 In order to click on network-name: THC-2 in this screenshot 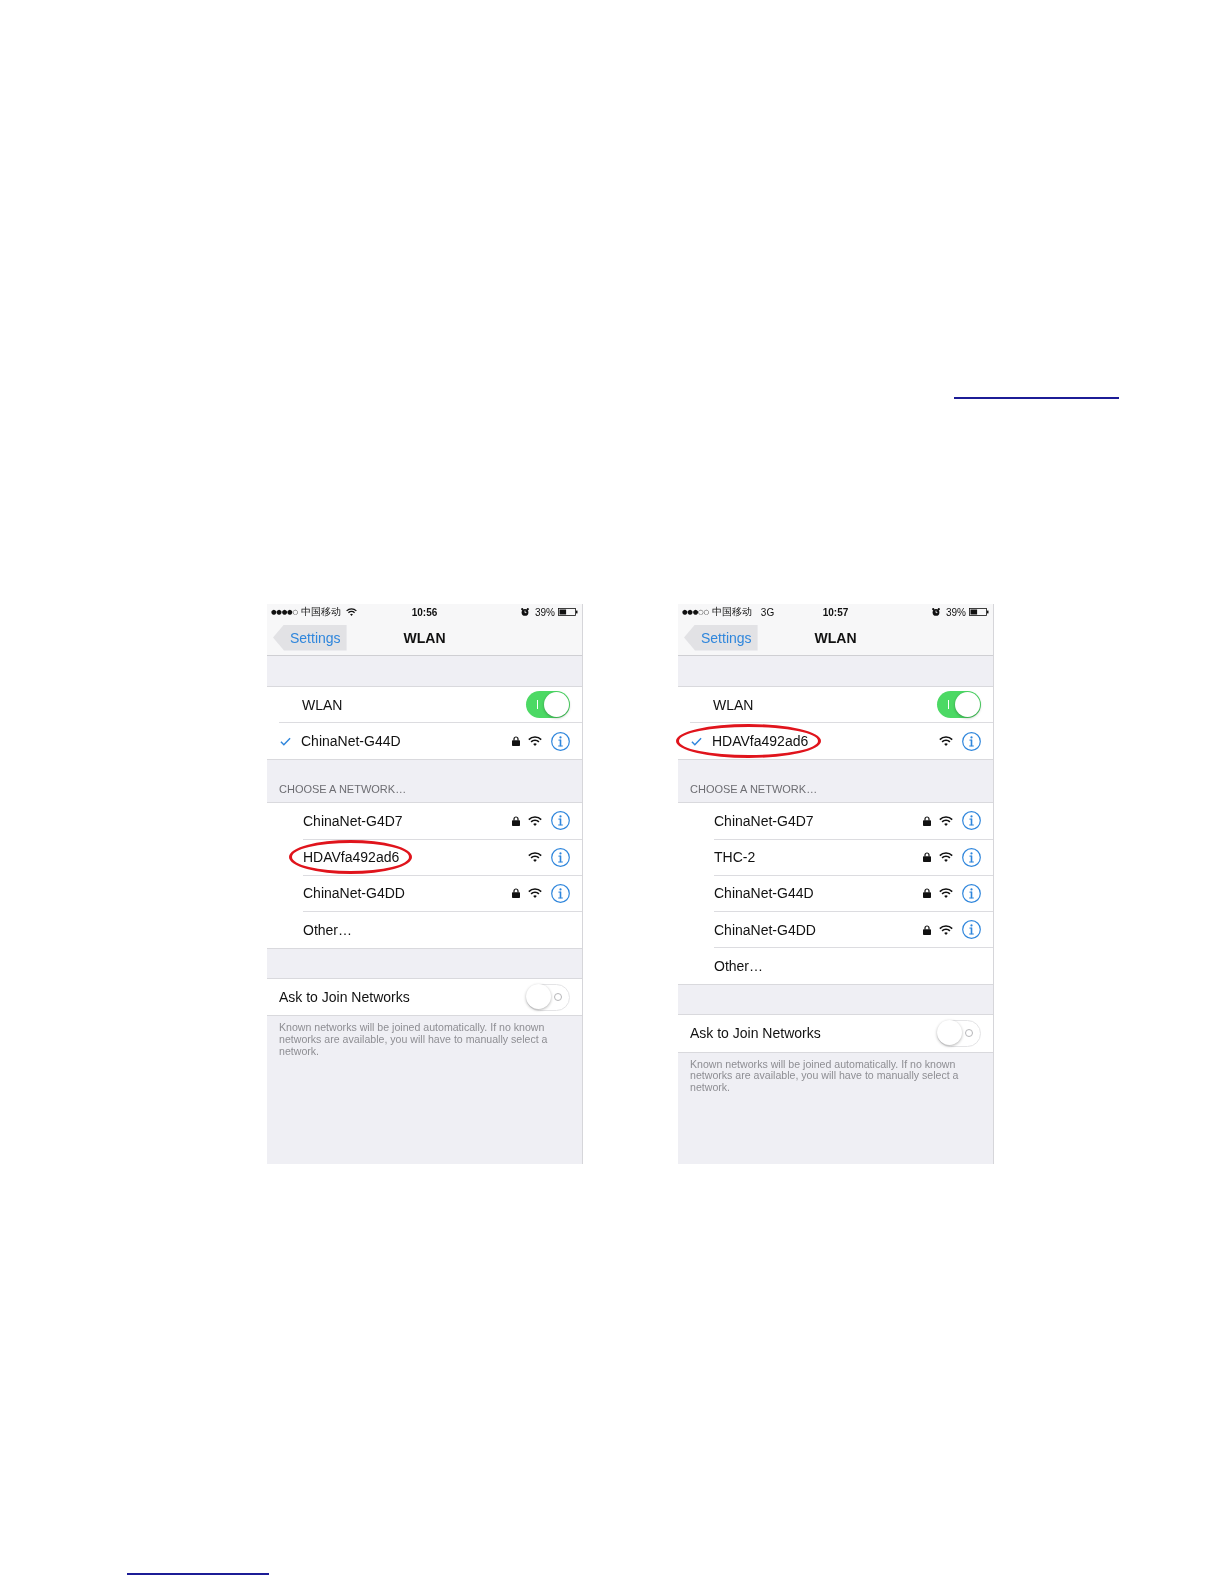, I will do `click(735, 857)`.